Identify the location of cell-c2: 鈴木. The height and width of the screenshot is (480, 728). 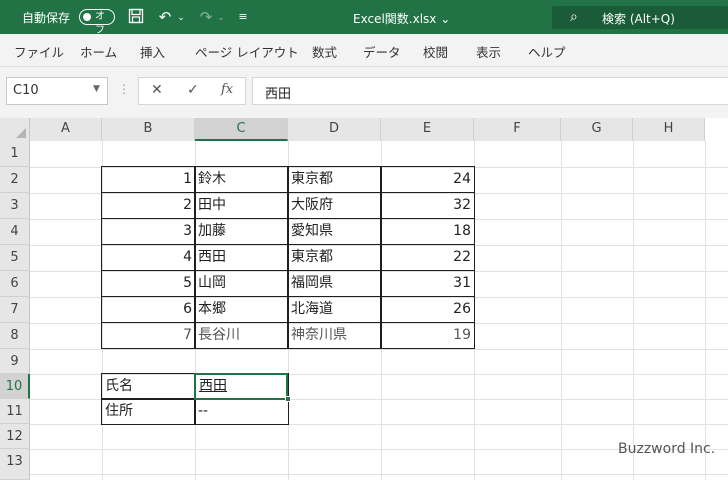
(241, 179).